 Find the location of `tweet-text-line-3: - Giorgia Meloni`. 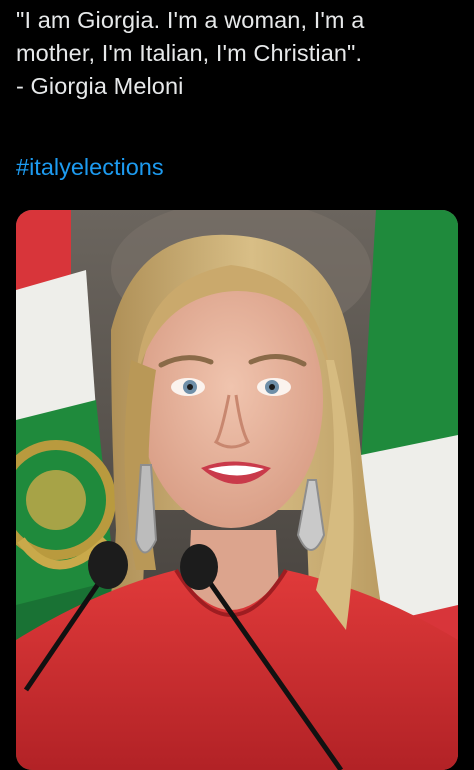

tweet-text-line-3: - Giorgia Meloni is located at coordinates (100, 86).